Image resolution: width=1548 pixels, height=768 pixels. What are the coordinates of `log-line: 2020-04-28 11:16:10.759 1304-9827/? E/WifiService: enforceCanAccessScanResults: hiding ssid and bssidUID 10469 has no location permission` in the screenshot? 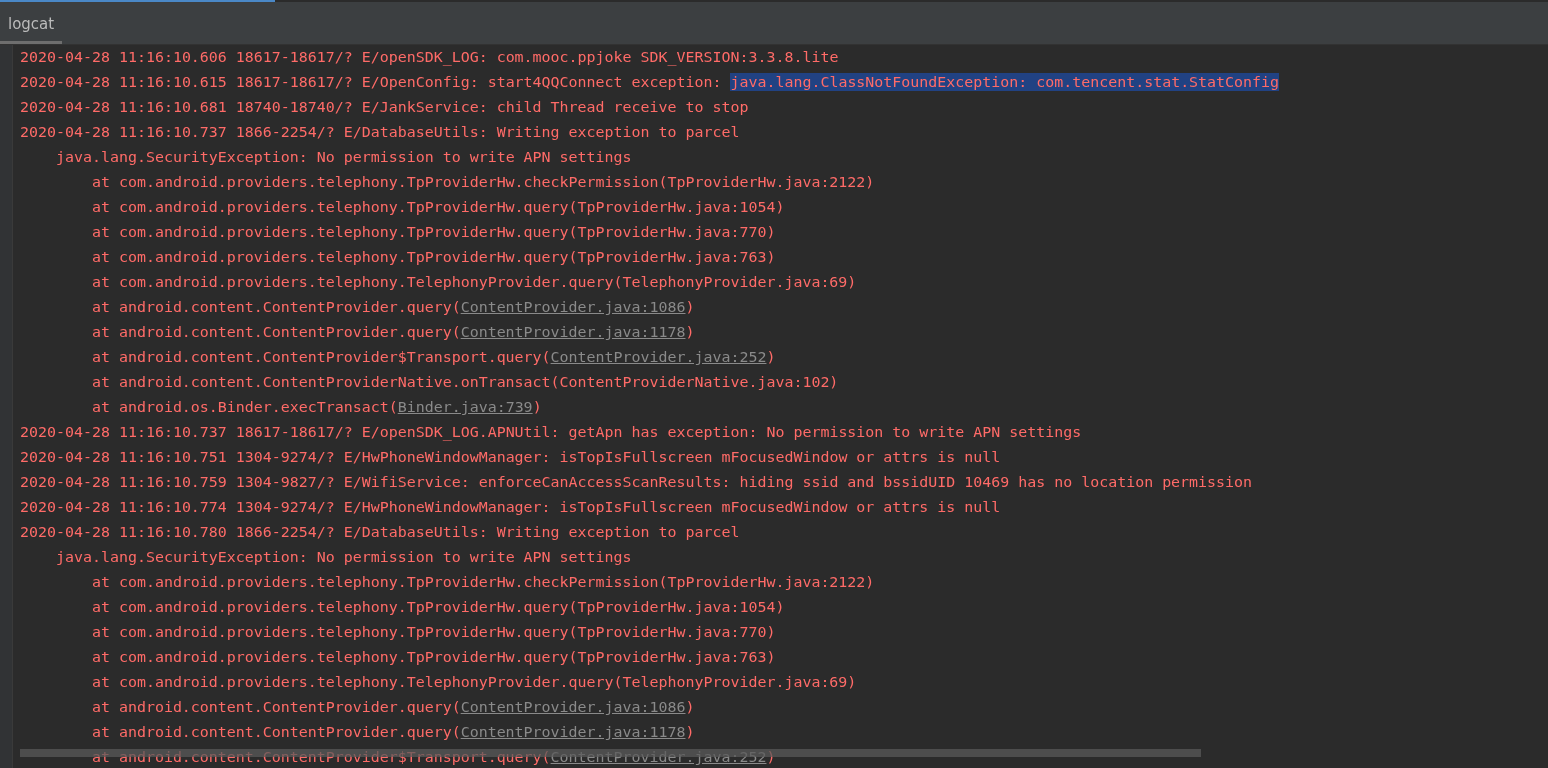 It's located at (636, 482).